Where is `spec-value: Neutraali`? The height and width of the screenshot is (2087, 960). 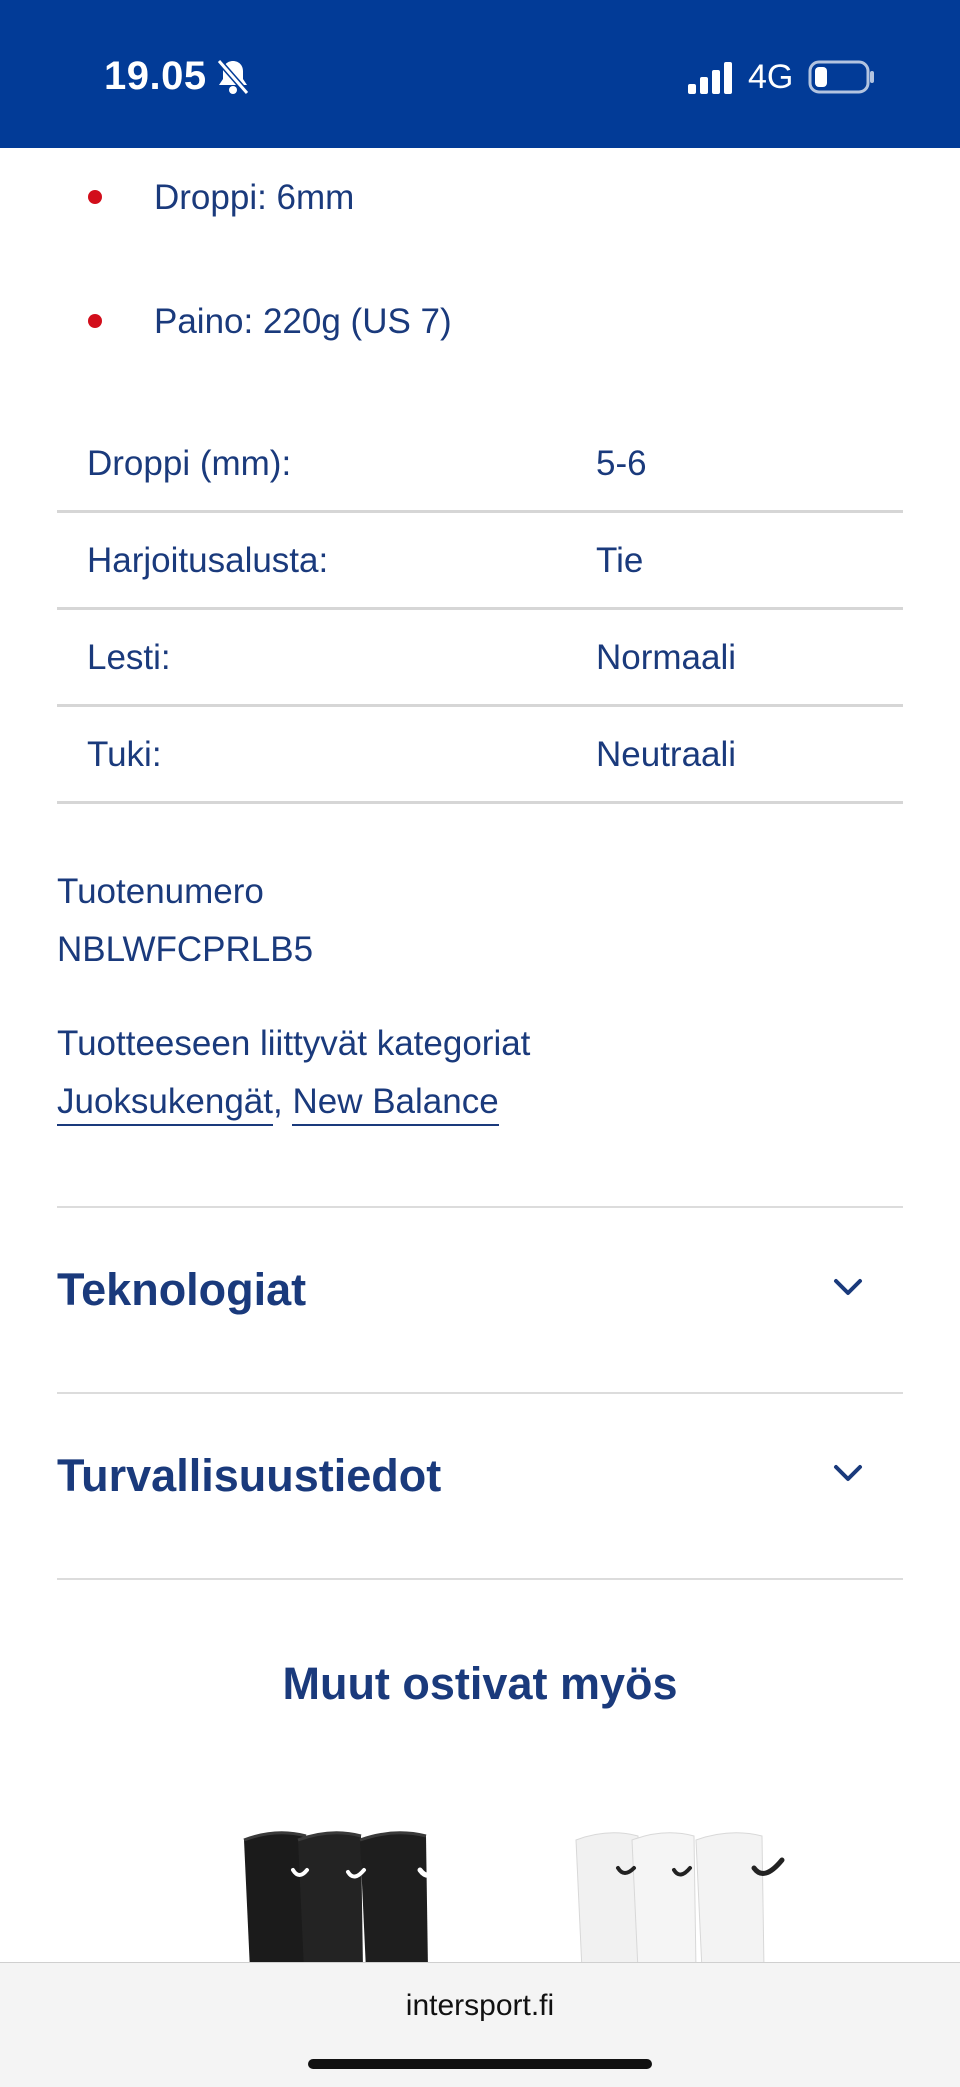 spec-value: Neutraali is located at coordinates (666, 754).